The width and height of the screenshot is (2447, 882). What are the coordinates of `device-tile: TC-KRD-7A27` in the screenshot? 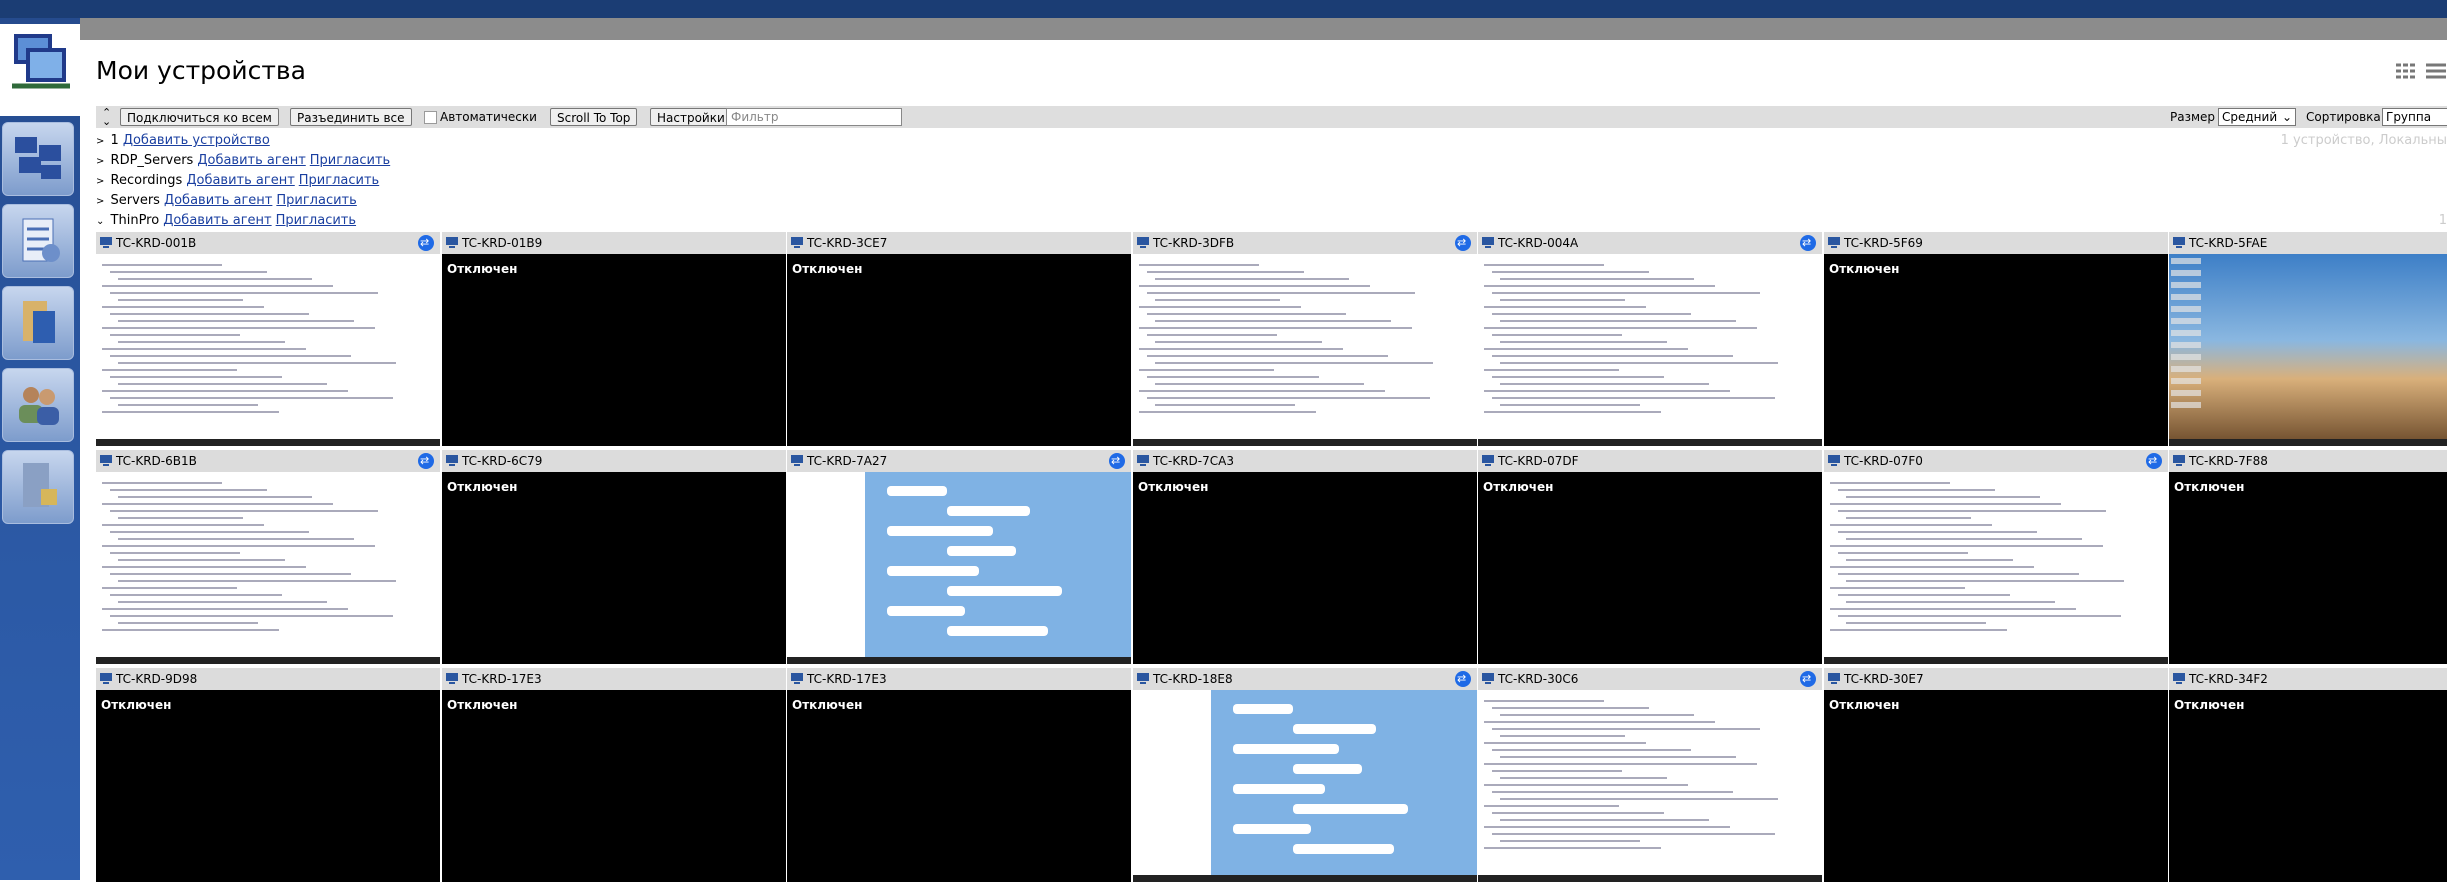 It's located at (959, 557).